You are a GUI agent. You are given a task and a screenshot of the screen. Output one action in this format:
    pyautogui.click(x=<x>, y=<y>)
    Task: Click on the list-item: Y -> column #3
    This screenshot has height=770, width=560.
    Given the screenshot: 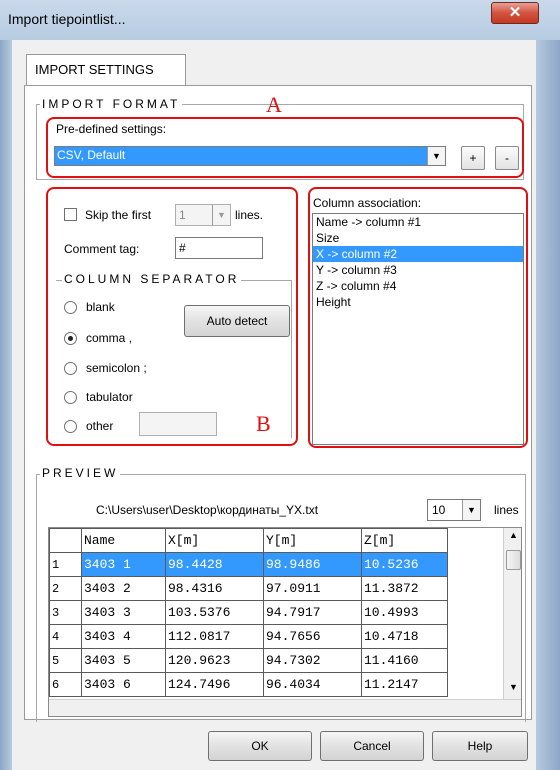 What is the action you would take?
    pyautogui.click(x=418, y=270)
    